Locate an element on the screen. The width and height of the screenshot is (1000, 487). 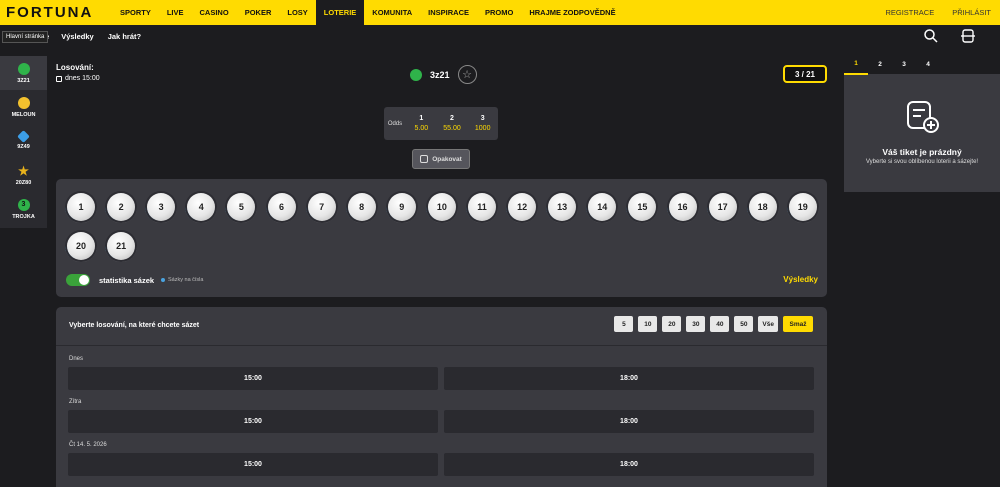
odds-hits: 2 is located at coordinates (452, 118).